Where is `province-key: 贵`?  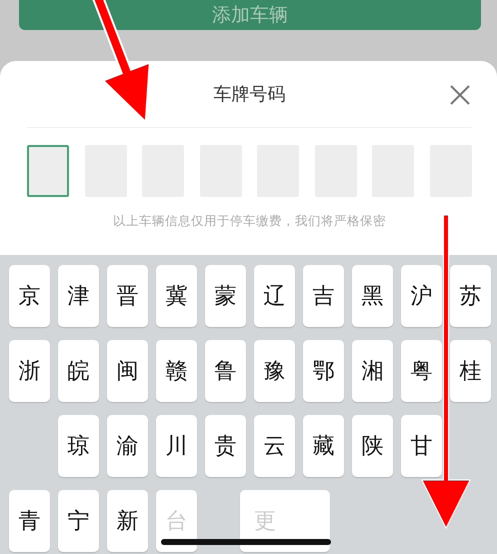
province-key: 贵 is located at coordinates (225, 446).